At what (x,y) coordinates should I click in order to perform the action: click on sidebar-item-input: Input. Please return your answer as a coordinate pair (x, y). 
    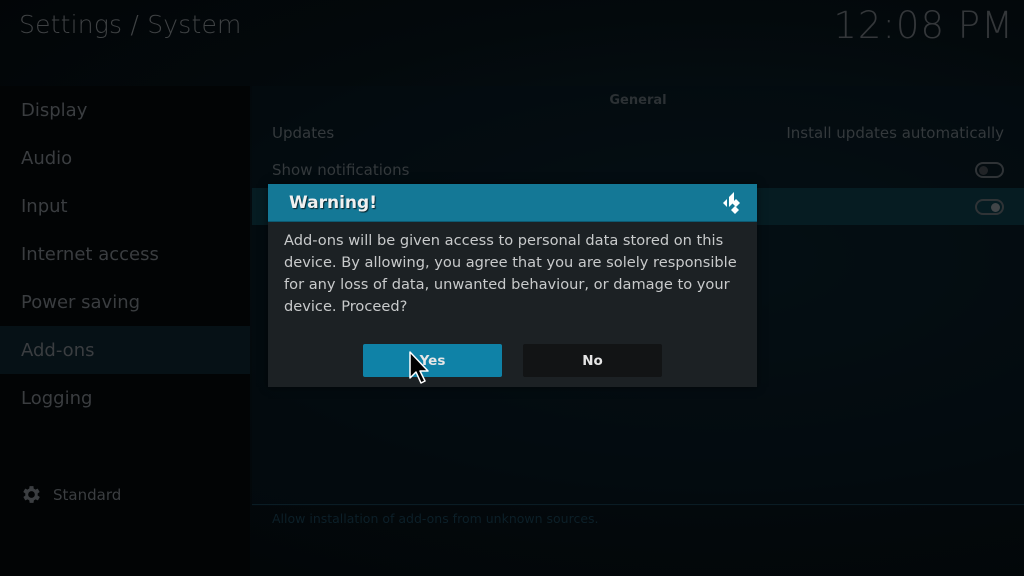
    Looking at the image, I should click on (125, 206).